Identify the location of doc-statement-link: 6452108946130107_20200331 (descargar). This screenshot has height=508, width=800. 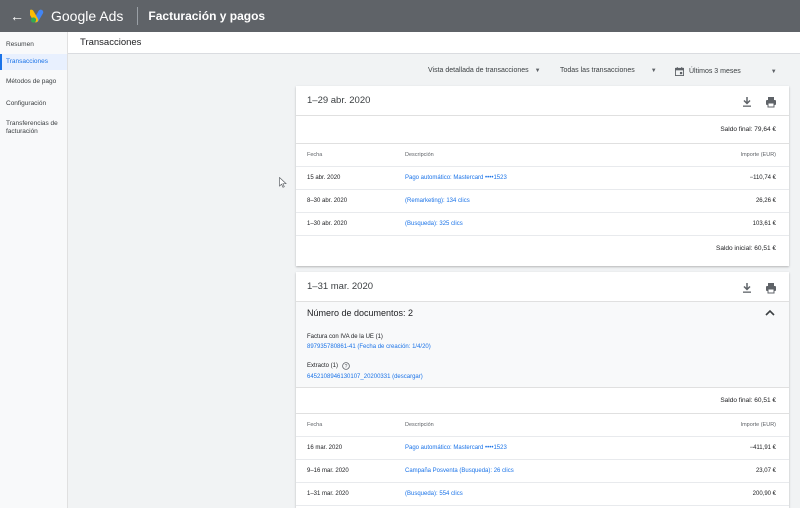
(365, 377).